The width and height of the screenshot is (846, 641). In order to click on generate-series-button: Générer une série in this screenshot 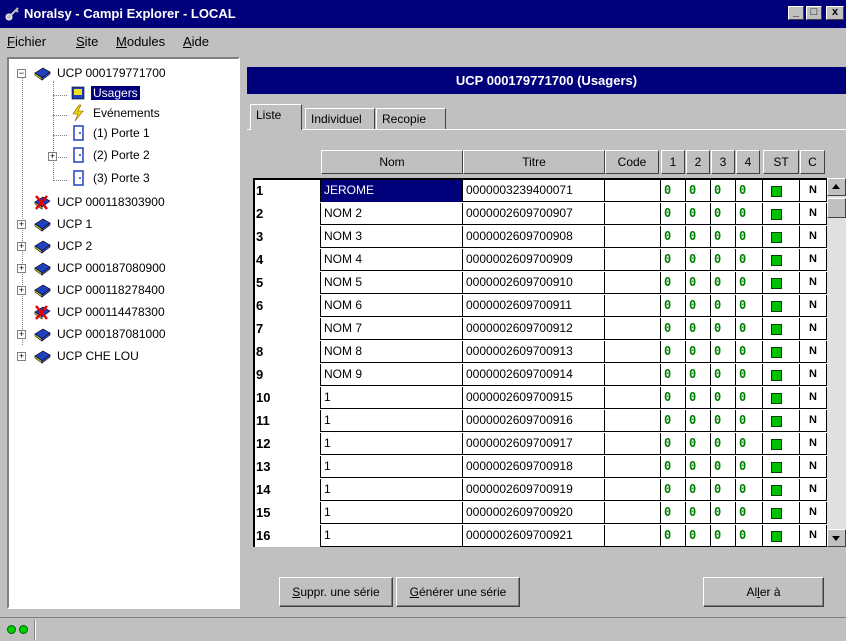, I will do `click(458, 592)`.